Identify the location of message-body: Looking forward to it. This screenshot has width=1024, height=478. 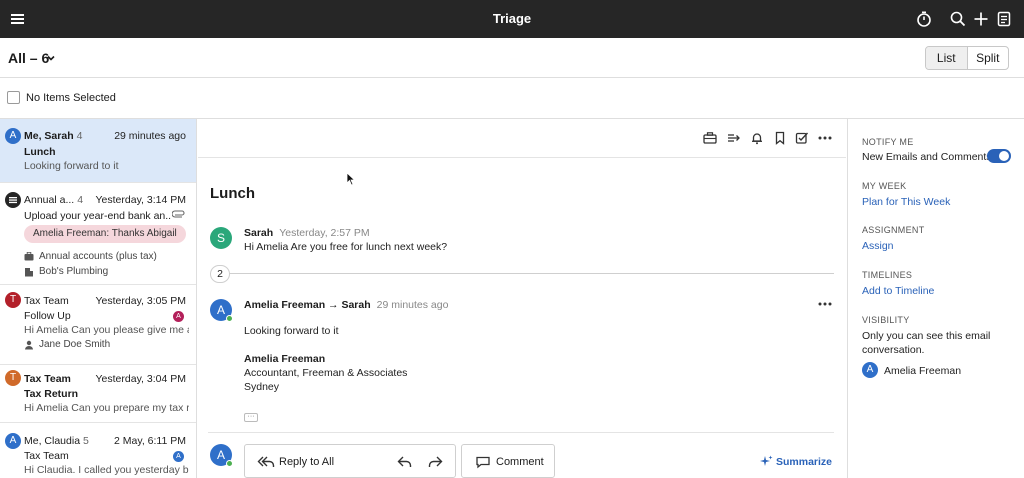
(291, 331).